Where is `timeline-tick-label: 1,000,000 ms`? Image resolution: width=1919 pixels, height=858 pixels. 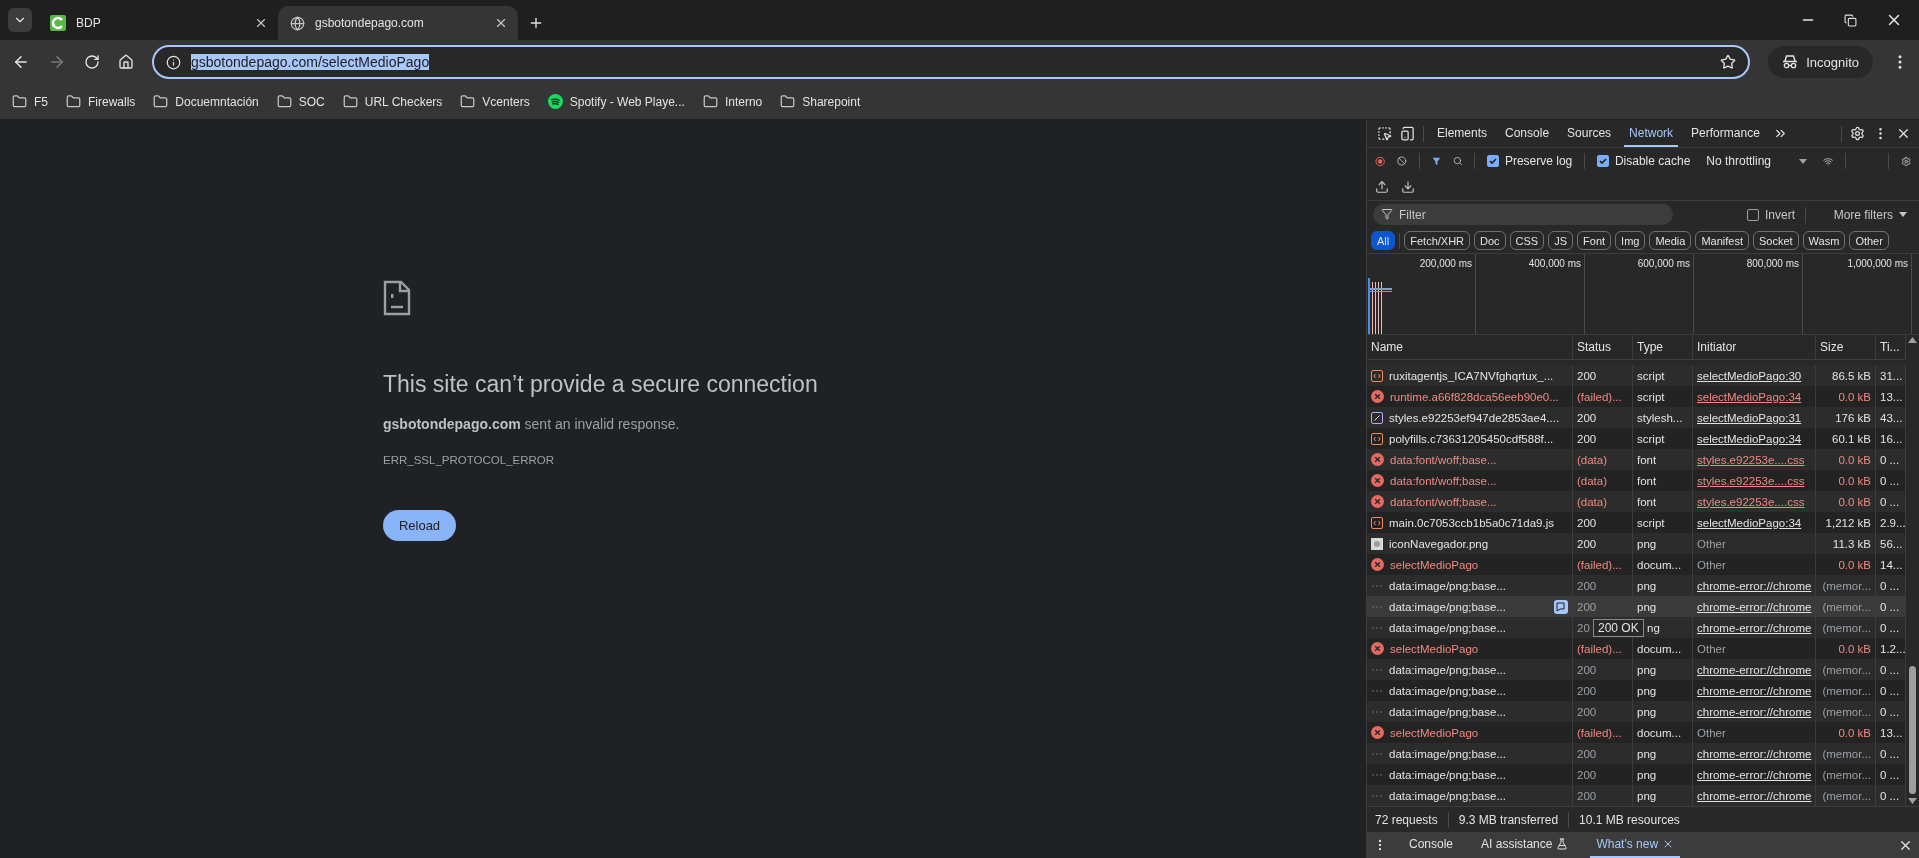
timeline-tick-label: 1,000,000 ms is located at coordinates (1857, 294).